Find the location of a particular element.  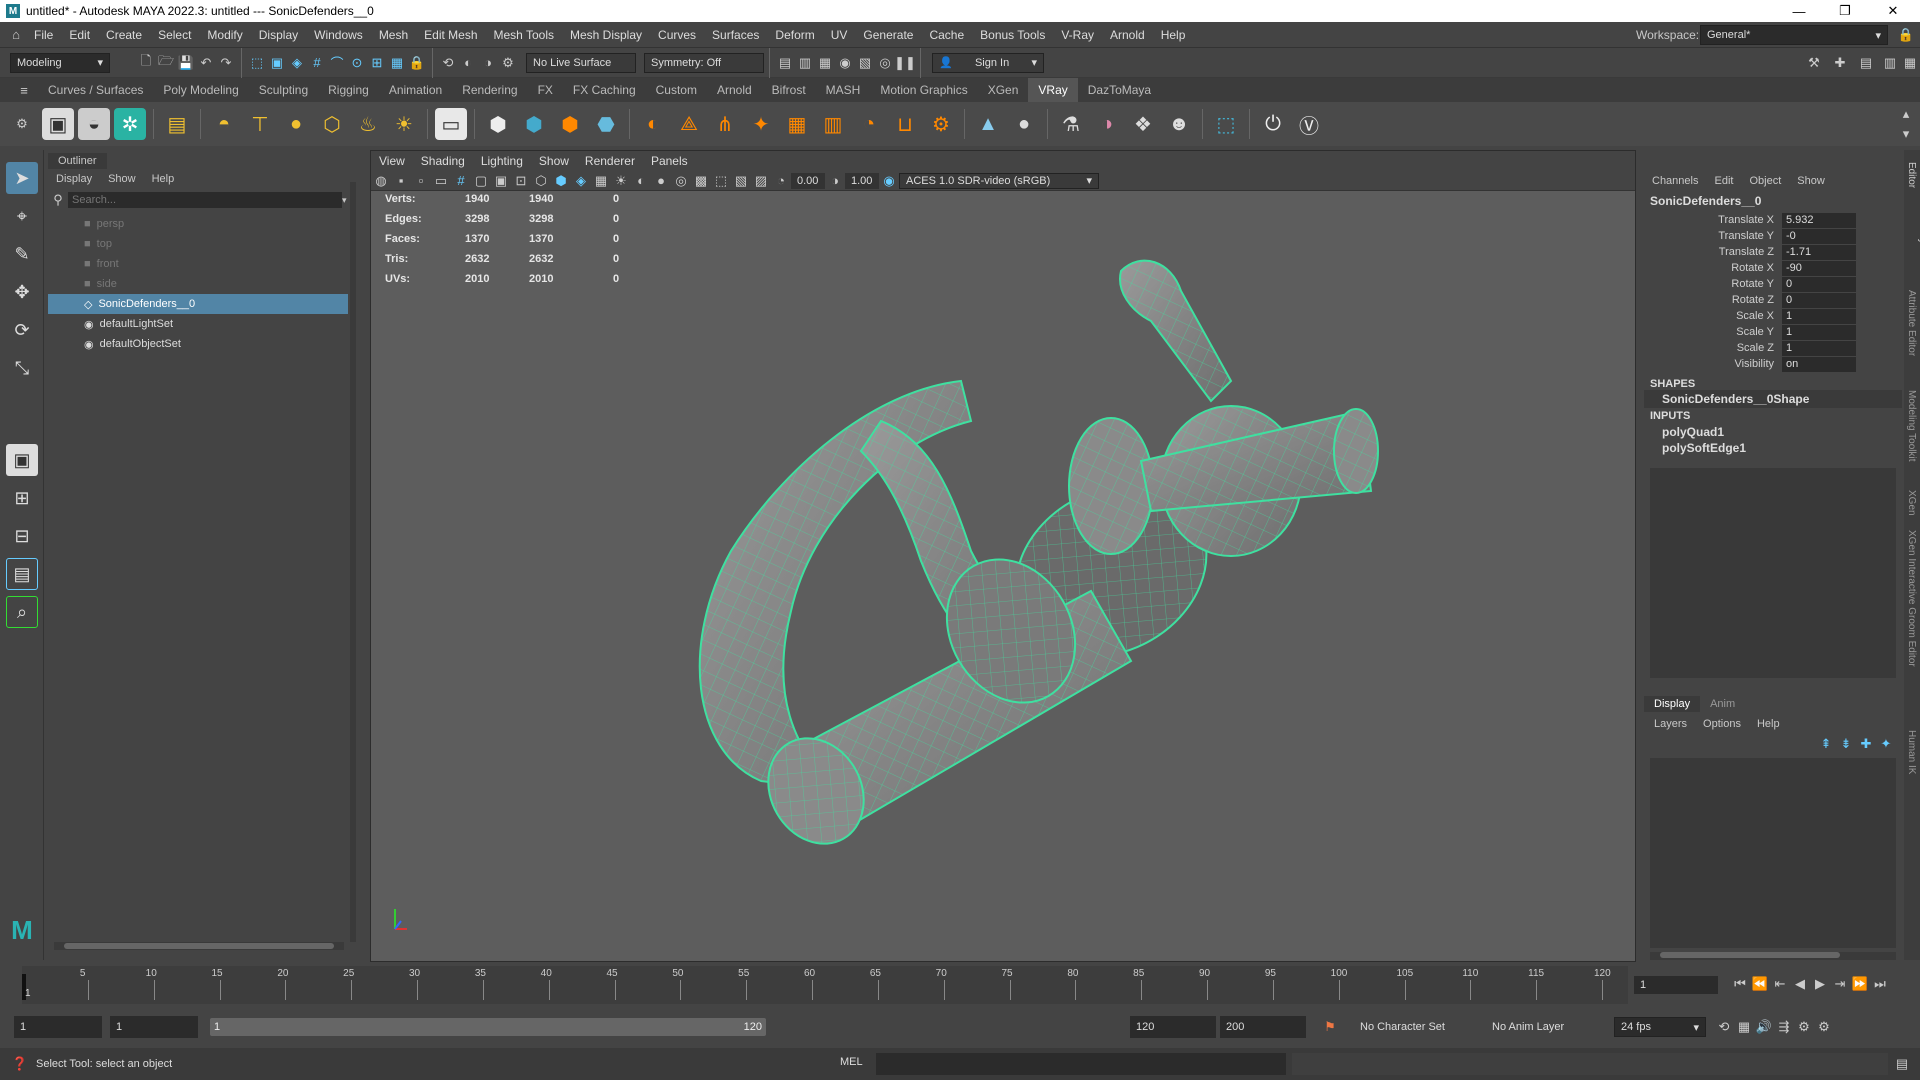

viewport-menu-lighting: Lighting is located at coordinates (502, 161).